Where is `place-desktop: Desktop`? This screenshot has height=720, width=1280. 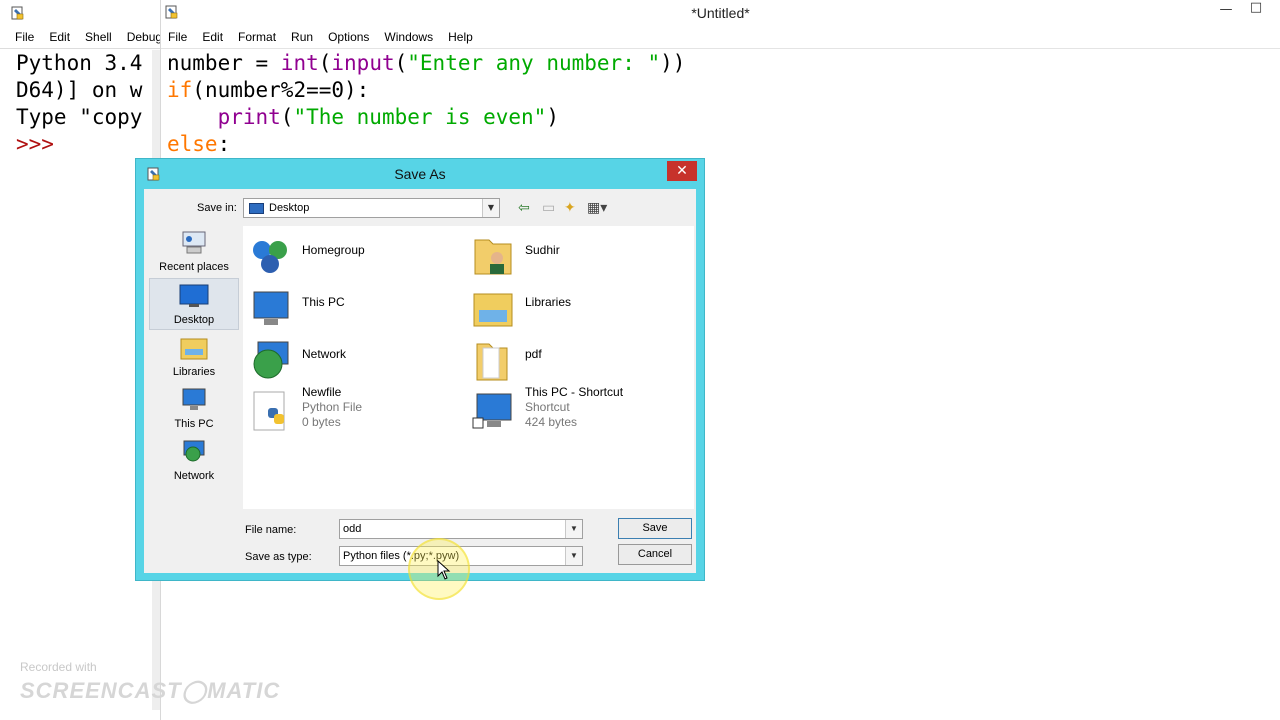
place-desktop: Desktop is located at coordinates (194, 304).